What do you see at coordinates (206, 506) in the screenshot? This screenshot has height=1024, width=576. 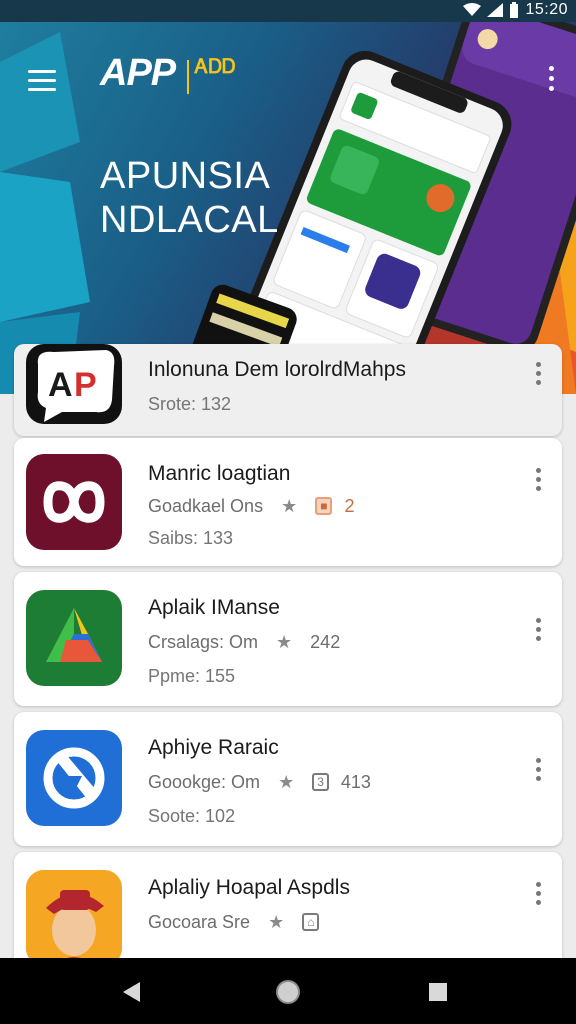 I see `app-developer: Goadkael Ons` at bounding box center [206, 506].